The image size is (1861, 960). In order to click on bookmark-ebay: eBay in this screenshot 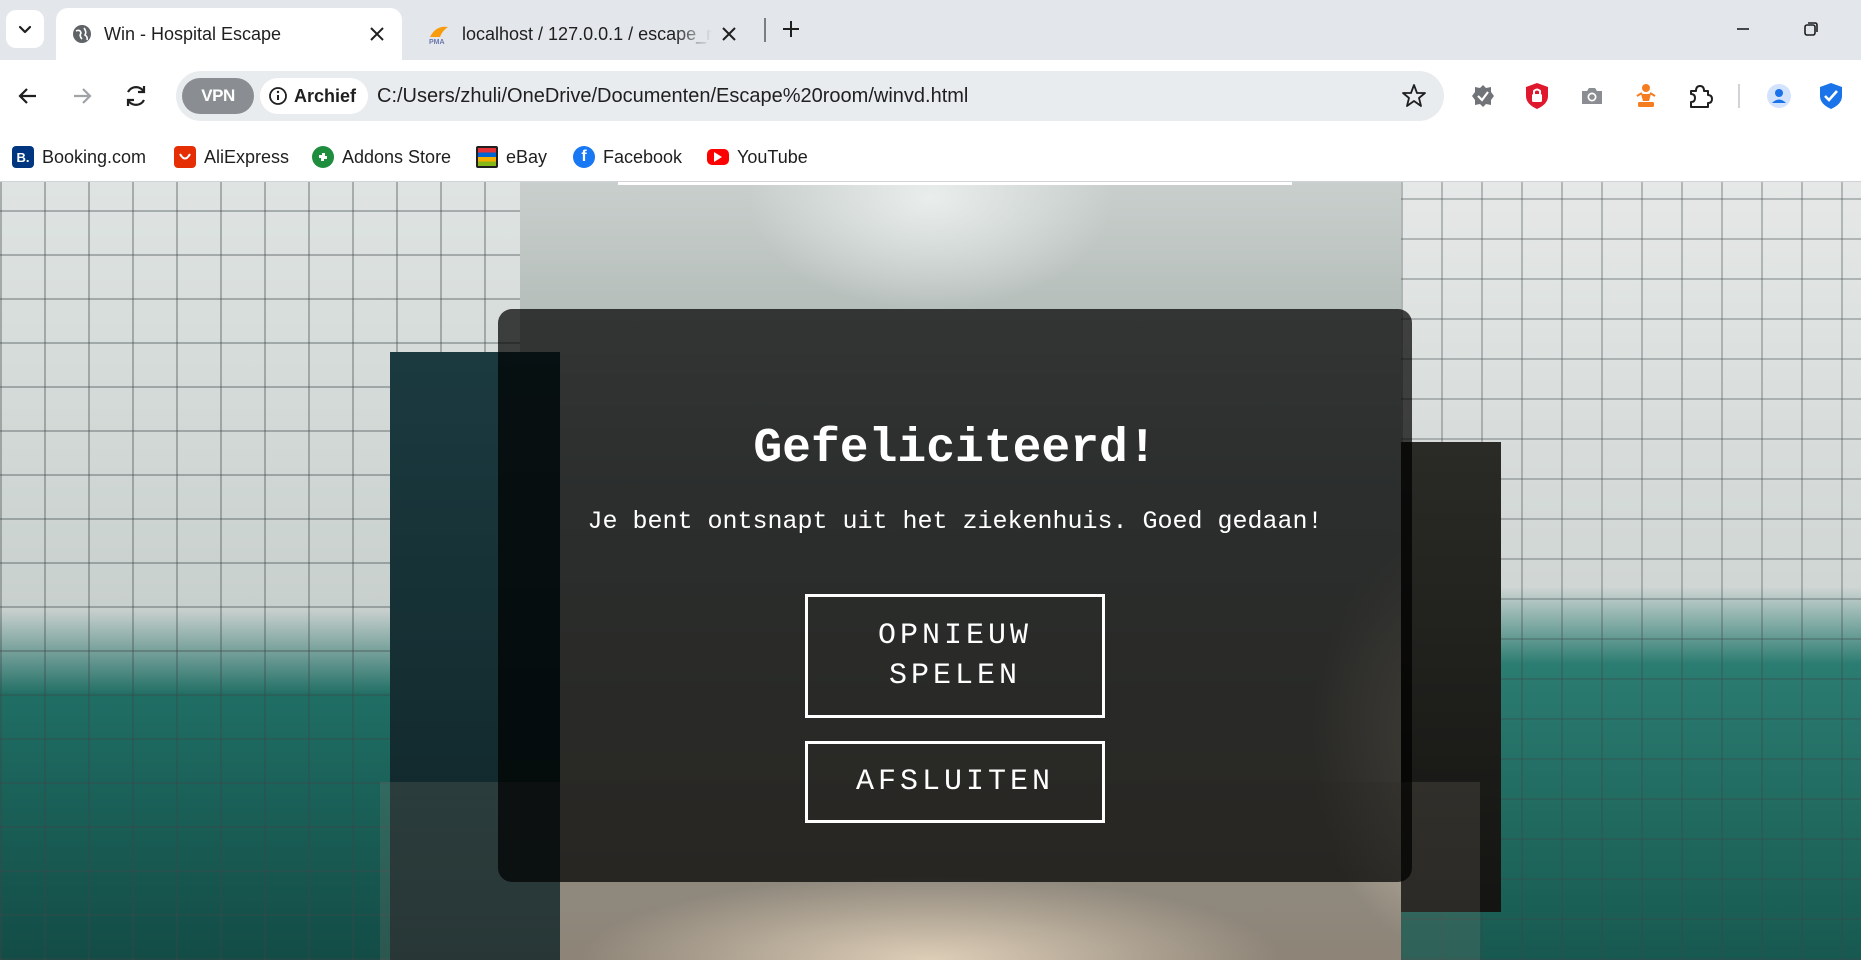, I will do `click(511, 157)`.